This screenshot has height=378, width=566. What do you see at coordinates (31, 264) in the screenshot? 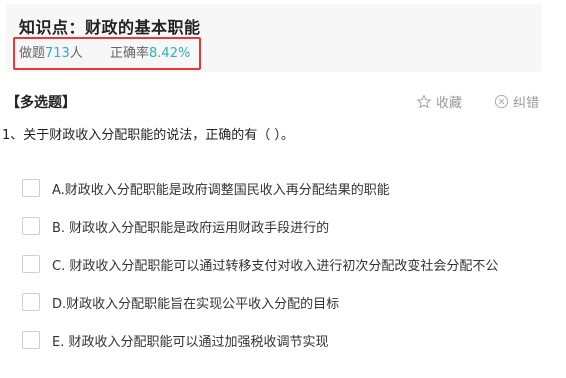
I see `option-c-checkbox` at bounding box center [31, 264].